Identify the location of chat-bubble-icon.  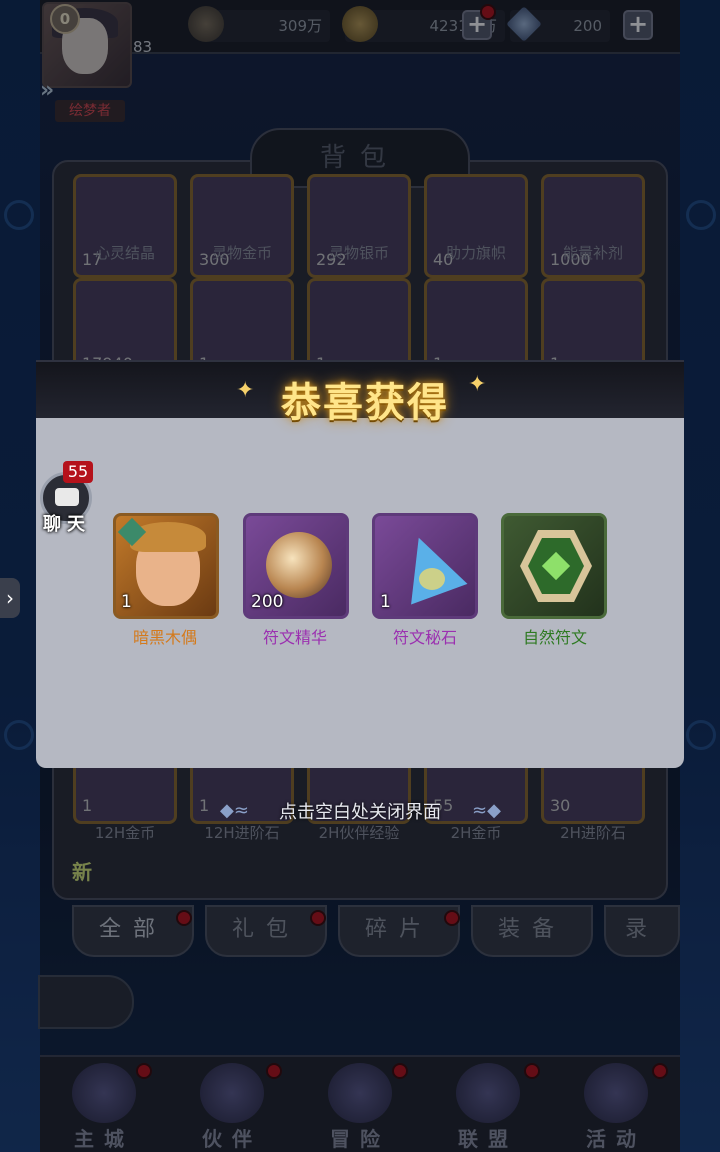
(67, 497).